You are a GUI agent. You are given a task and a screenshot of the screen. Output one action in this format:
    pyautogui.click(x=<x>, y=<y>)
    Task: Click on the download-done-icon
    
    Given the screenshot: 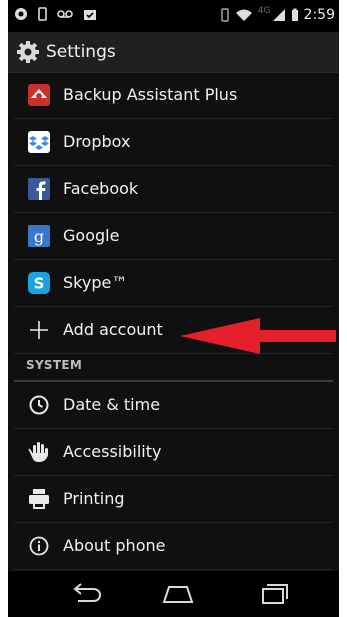 What is the action you would take?
    pyautogui.click(x=90, y=15)
    